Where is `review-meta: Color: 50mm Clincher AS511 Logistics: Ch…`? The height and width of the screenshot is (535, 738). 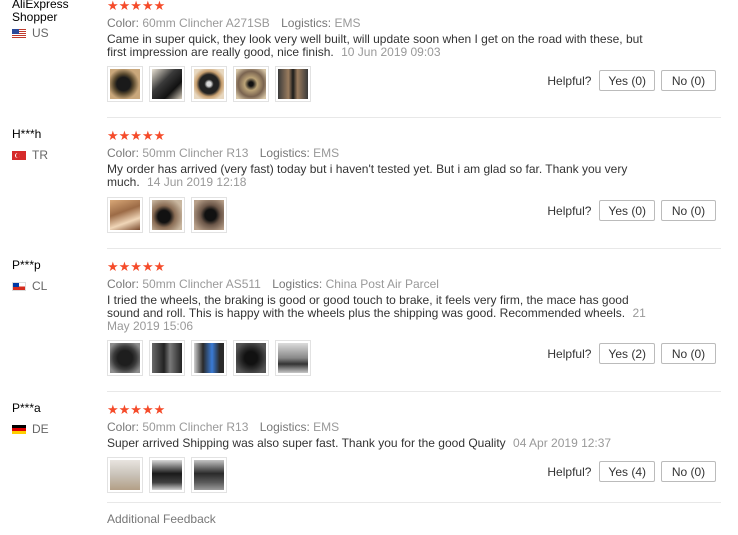 review-meta: Color: 50mm Clincher AS511 Logistics: Ch… is located at coordinates (387, 284).